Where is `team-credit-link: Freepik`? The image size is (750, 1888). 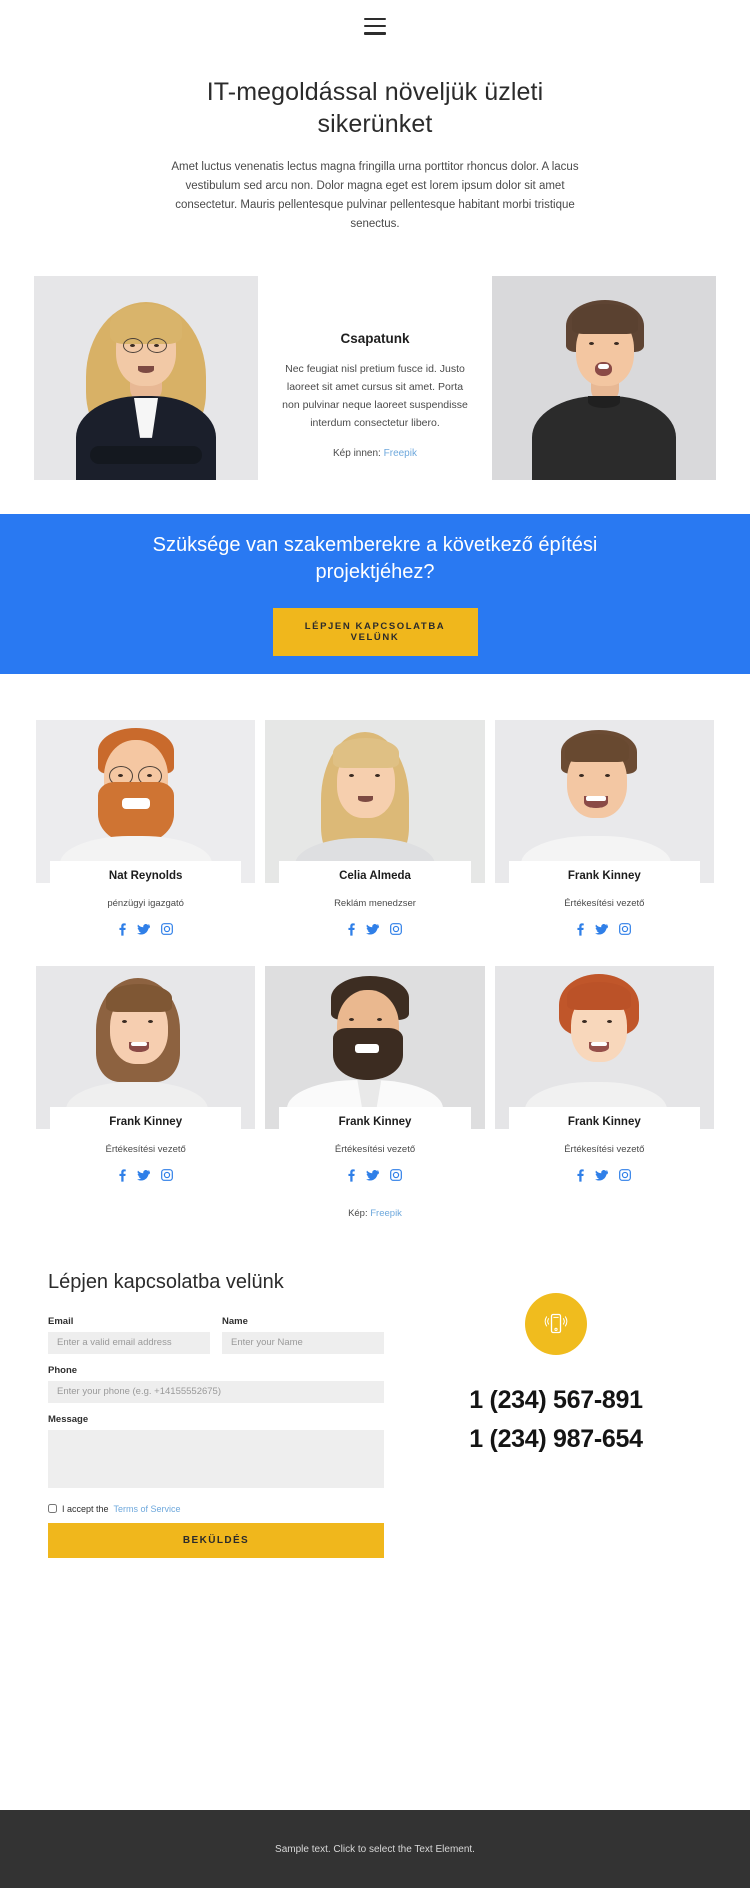 team-credit-link: Freepik is located at coordinates (386, 1213).